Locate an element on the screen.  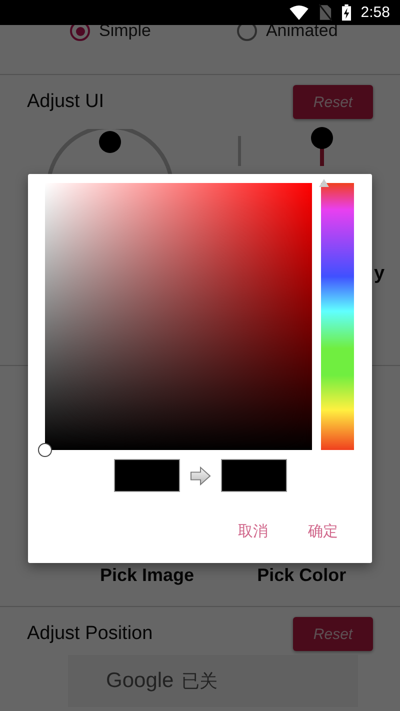
picker-cursor is located at coordinates (45, 450).